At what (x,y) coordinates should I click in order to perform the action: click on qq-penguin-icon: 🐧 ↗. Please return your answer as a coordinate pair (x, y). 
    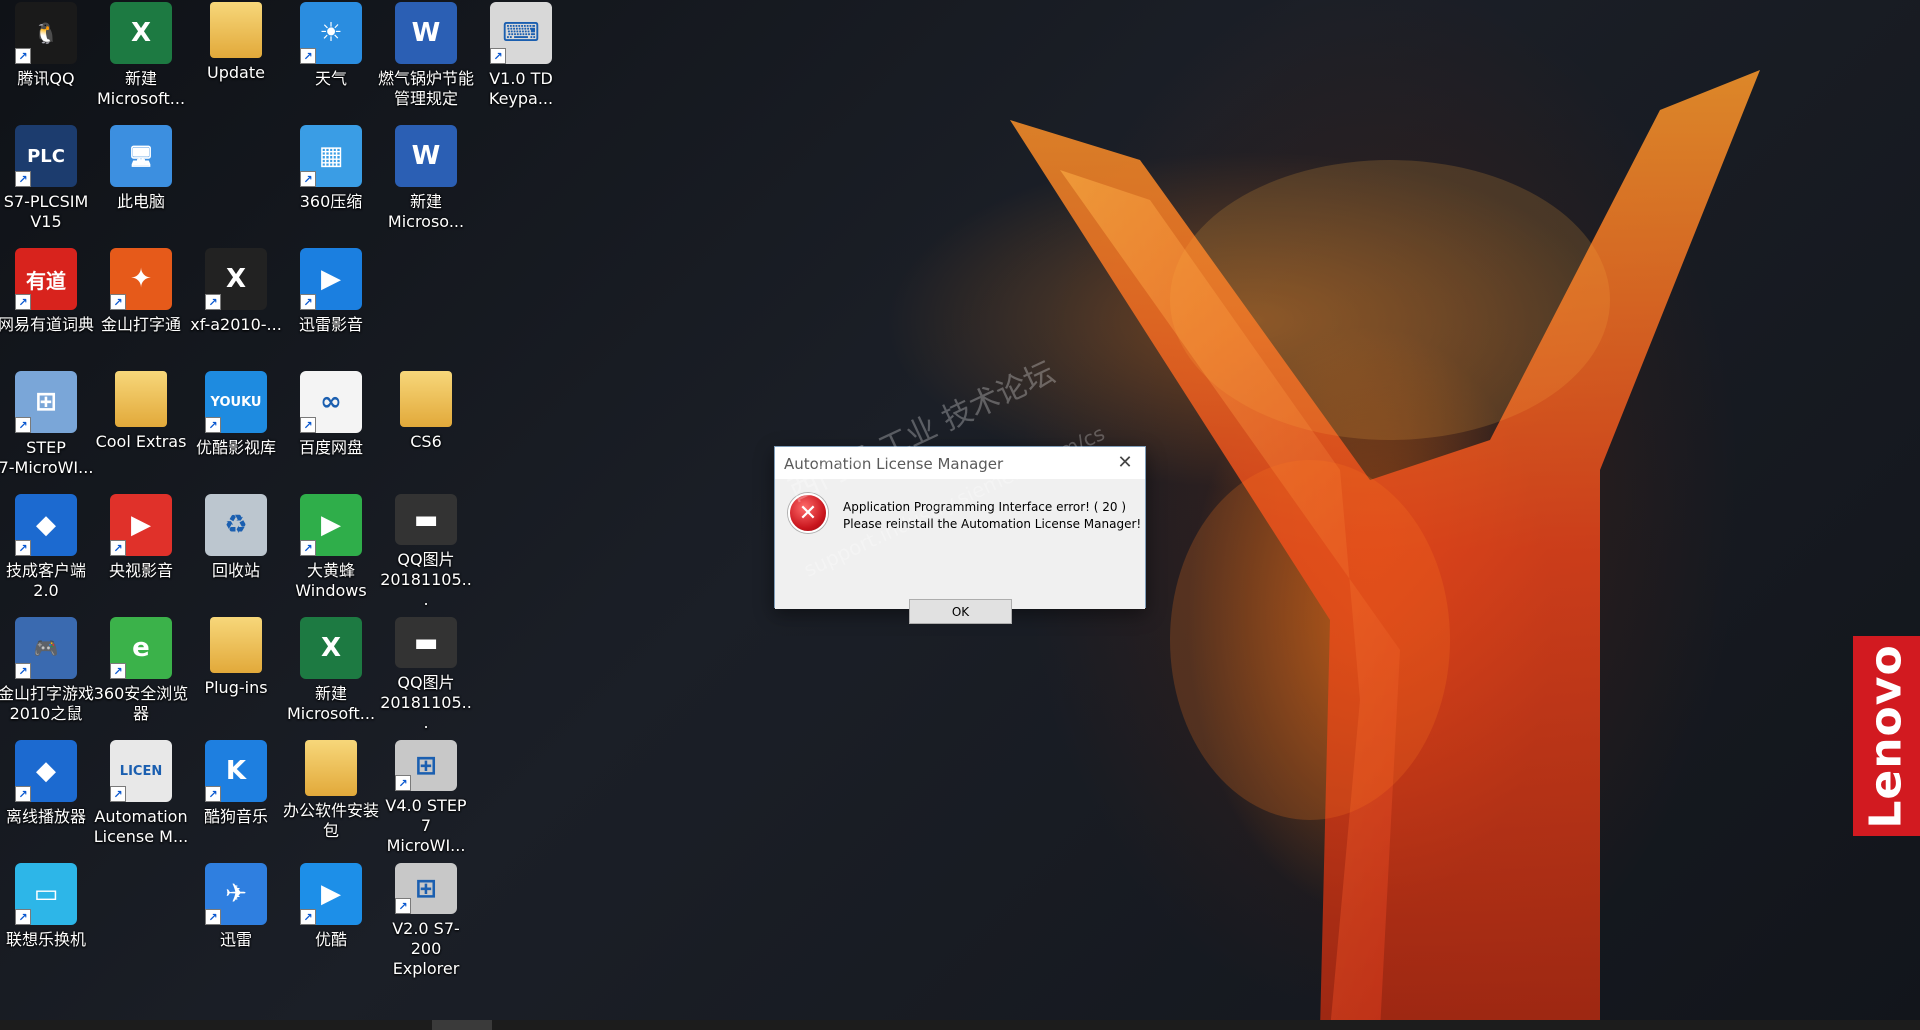
    Looking at the image, I should click on (46, 33).